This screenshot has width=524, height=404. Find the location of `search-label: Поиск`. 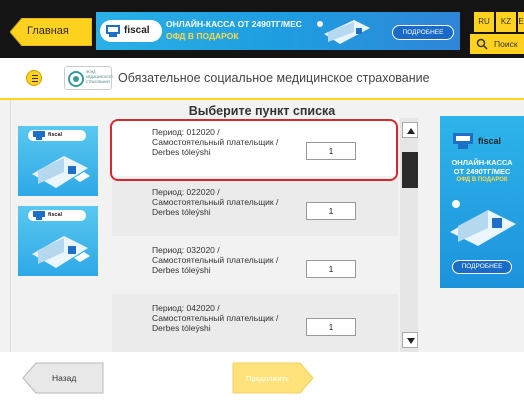

search-label: Поиск is located at coordinates (506, 44).